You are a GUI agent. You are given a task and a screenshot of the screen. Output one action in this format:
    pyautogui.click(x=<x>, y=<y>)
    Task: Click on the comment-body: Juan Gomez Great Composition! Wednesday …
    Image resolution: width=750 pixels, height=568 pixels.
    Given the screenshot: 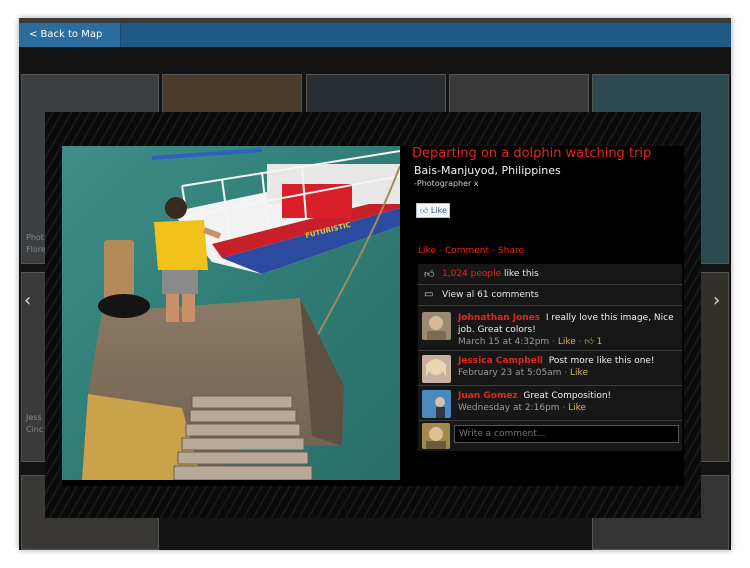 What is the action you would take?
    pyautogui.click(x=568, y=402)
    